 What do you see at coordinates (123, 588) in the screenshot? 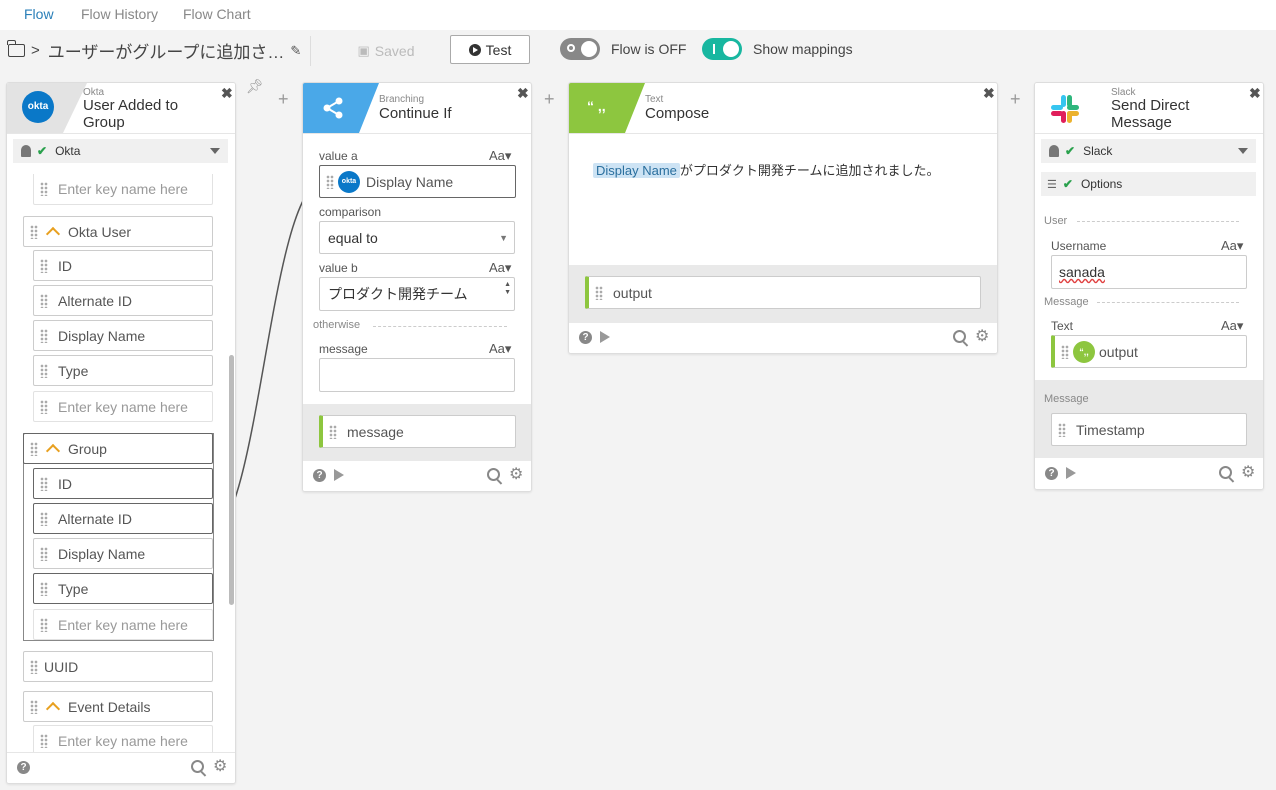
I see `field-group-type: Type` at bounding box center [123, 588].